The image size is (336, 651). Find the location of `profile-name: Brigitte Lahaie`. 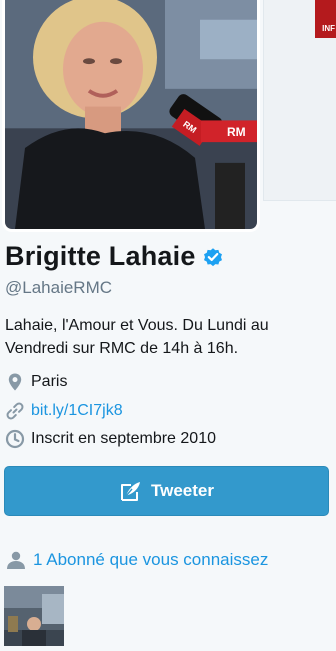

profile-name: Brigitte Lahaie is located at coordinates (100, 256).